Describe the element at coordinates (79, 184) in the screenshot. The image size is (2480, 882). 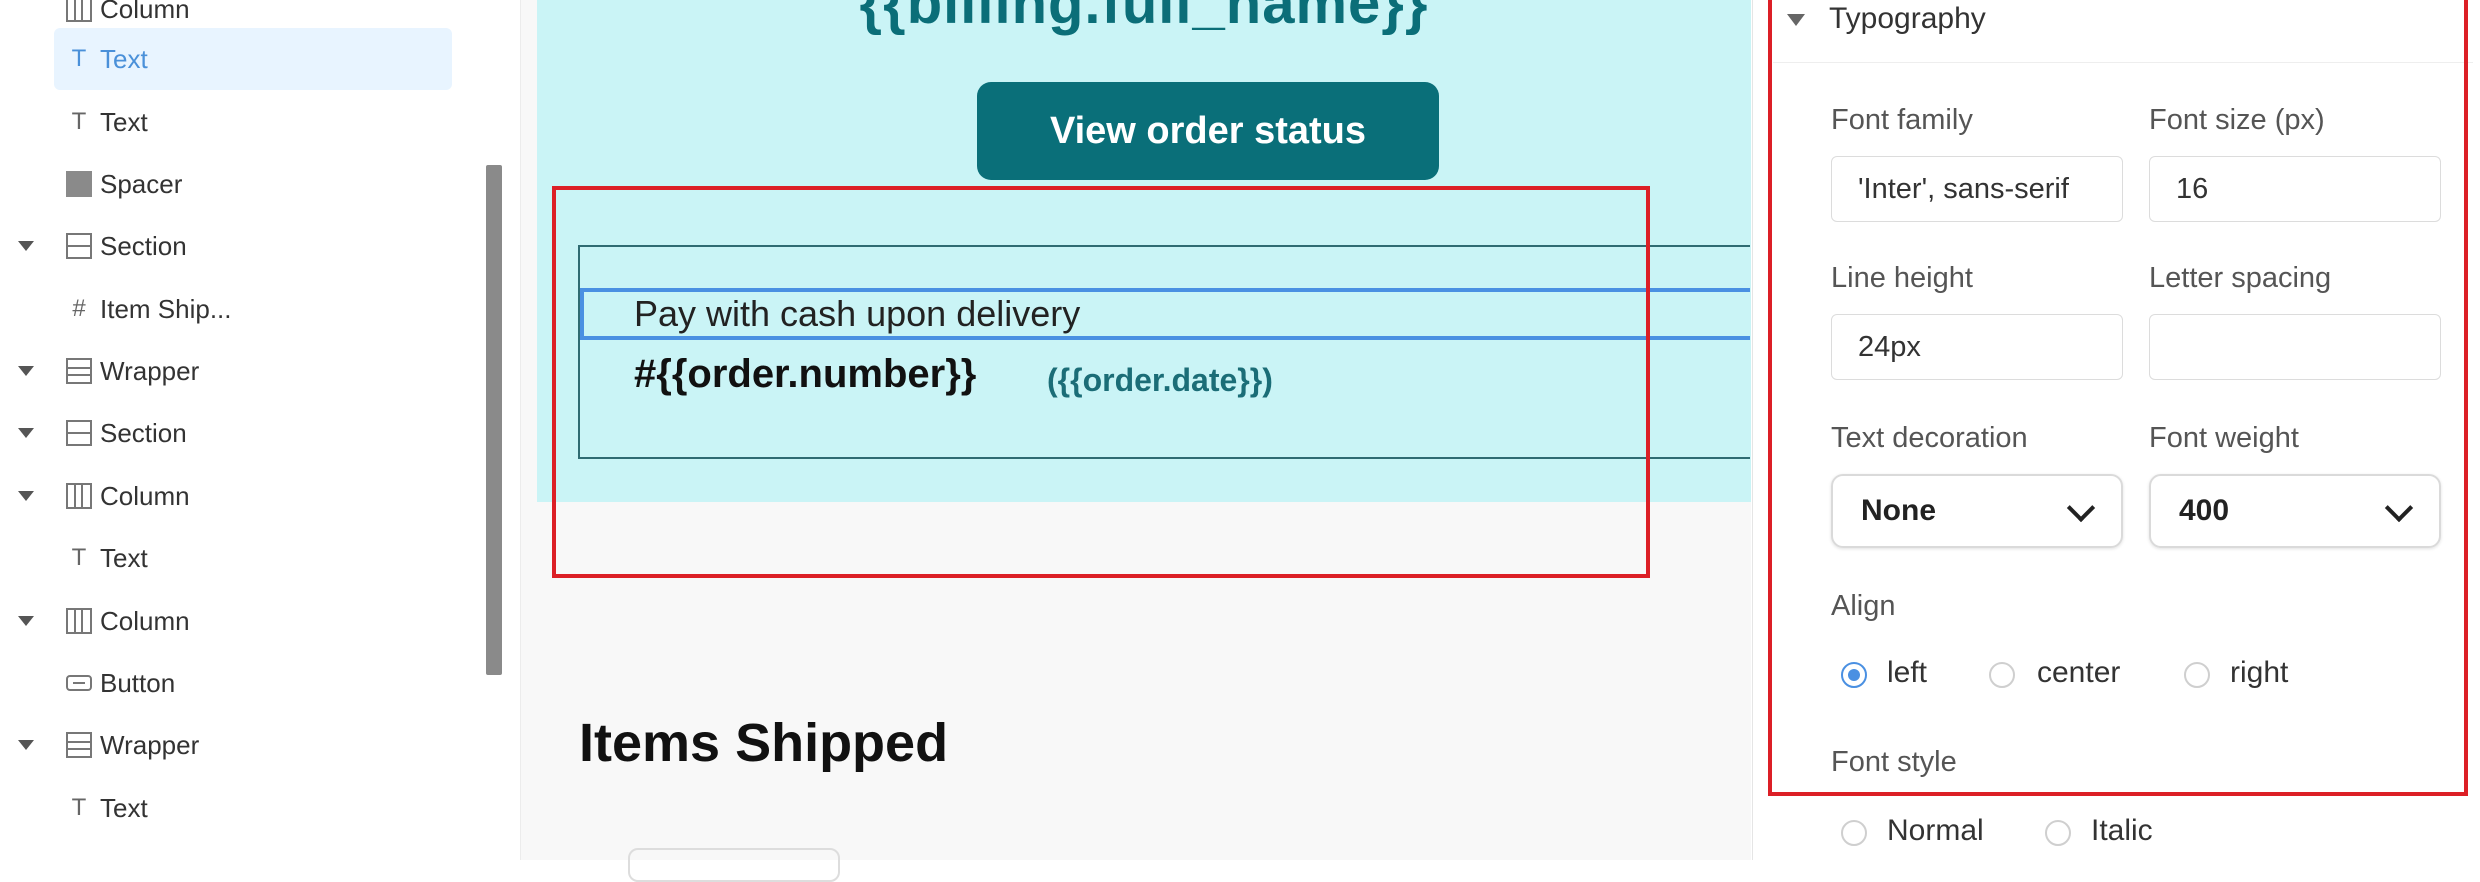
I see `spacer-icon` at that location.